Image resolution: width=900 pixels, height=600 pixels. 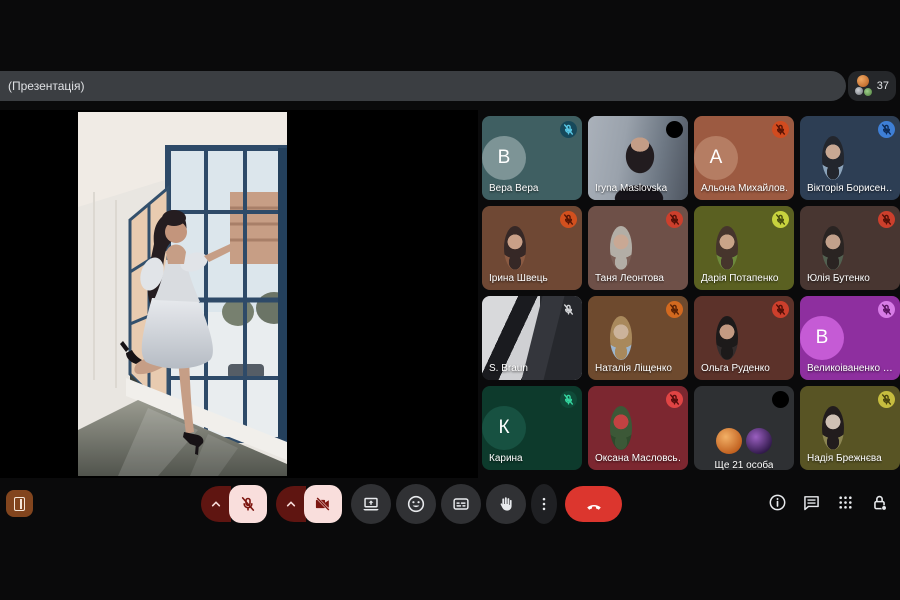 What do you see at coordinates (504, 428) in the screenshot?
I see `avatar-initial: К` at bounding box center [504, 428].